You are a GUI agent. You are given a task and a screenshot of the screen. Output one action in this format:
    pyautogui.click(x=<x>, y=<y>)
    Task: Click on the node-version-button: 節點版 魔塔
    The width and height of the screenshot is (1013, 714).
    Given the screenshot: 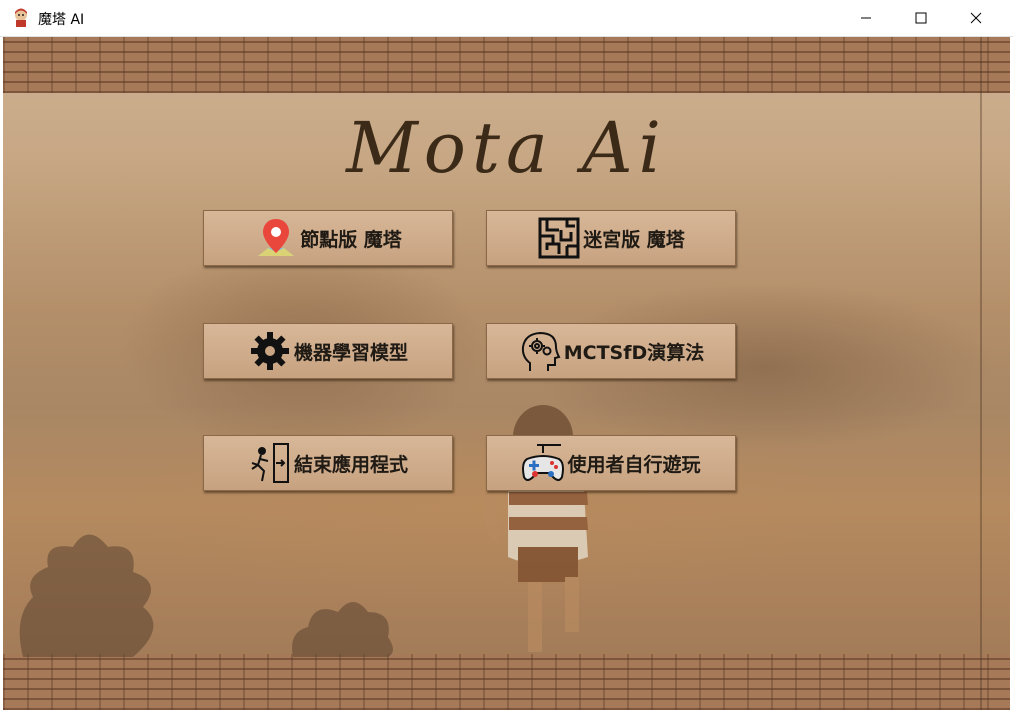 What is the action you would take?
    pyautogui.click(x=328, y=238)
    